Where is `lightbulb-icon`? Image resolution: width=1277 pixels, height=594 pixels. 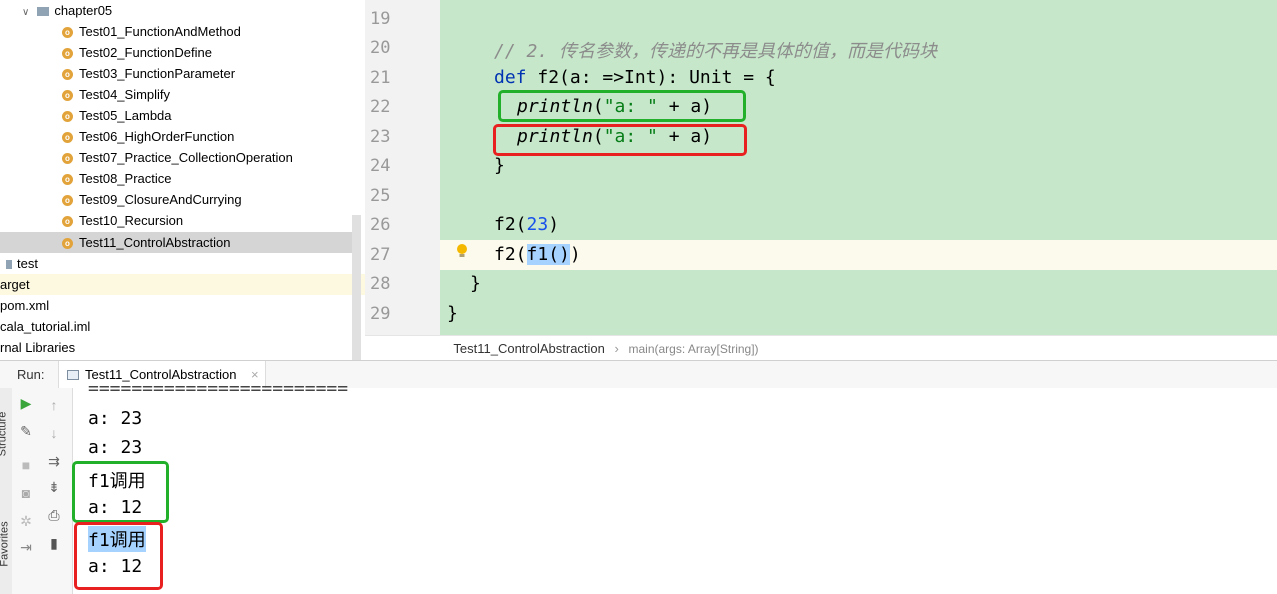
lightbulb-icon is located at coordinates (462, 252).